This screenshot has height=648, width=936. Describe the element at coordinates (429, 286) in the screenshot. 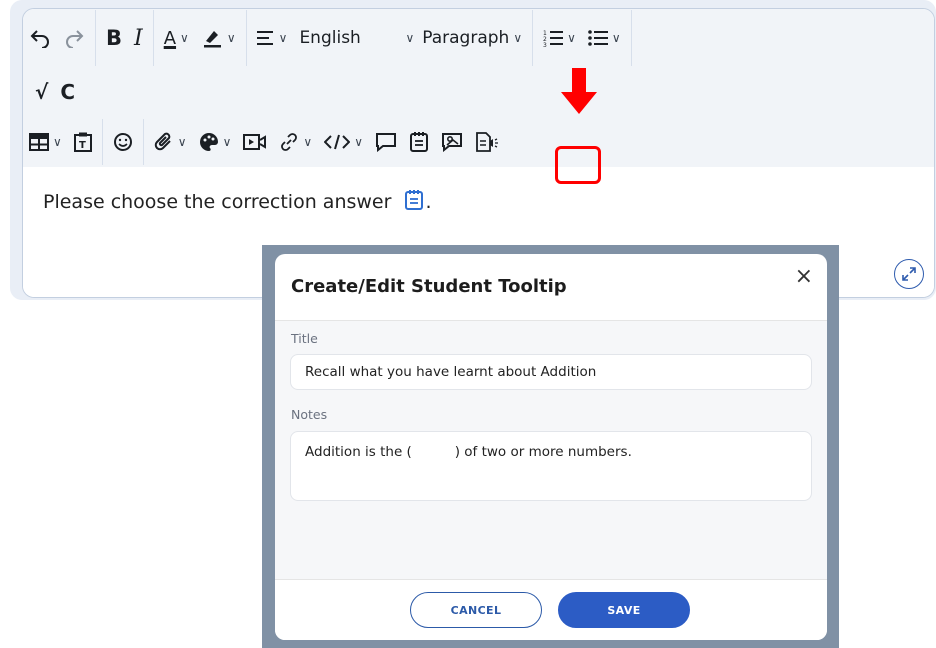

I see `dialog-title: Create/Edit Student Tooltip` at that location.